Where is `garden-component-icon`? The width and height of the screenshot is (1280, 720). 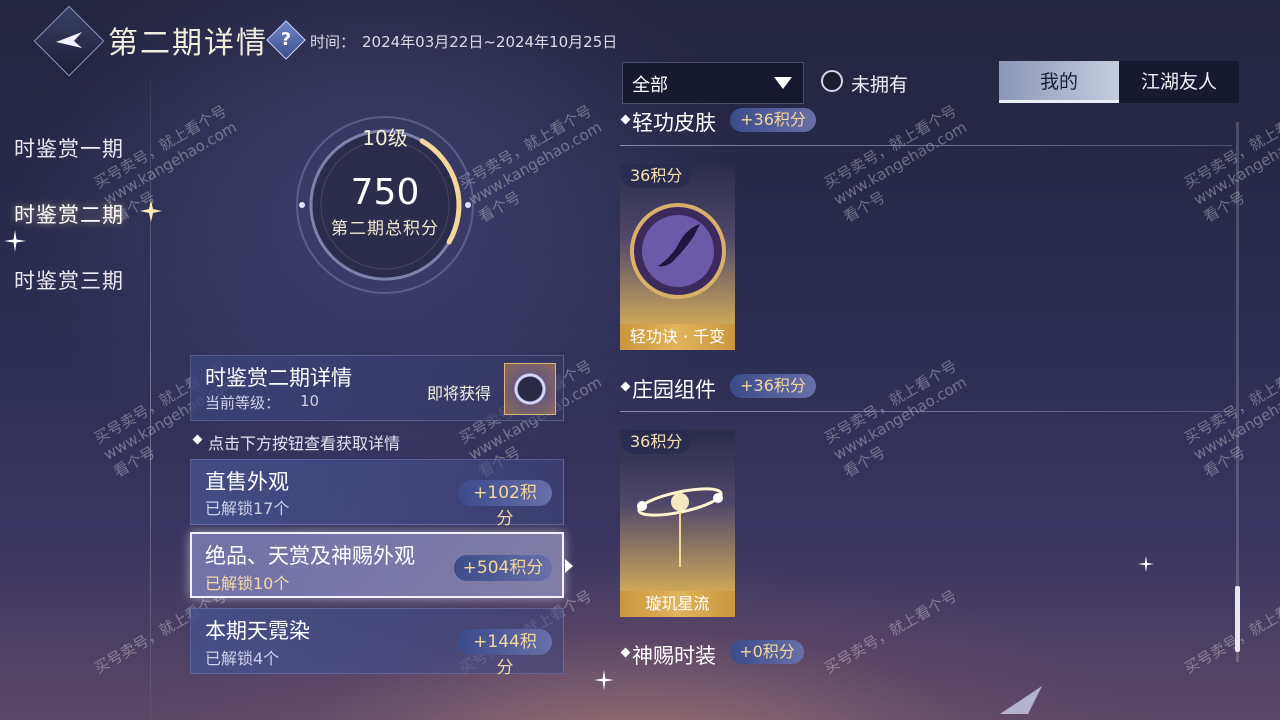 garden-component-icon is located at coordinates (680, 527).